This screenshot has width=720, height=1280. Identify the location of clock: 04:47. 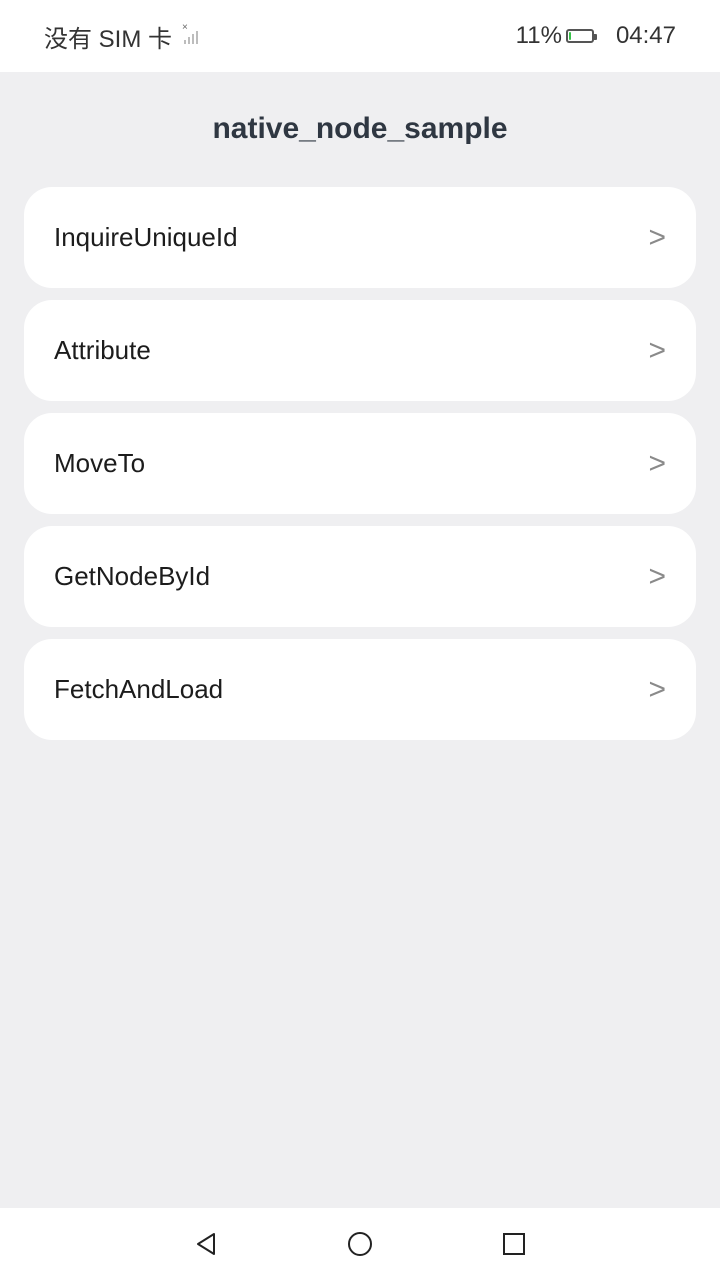
(645, 35).